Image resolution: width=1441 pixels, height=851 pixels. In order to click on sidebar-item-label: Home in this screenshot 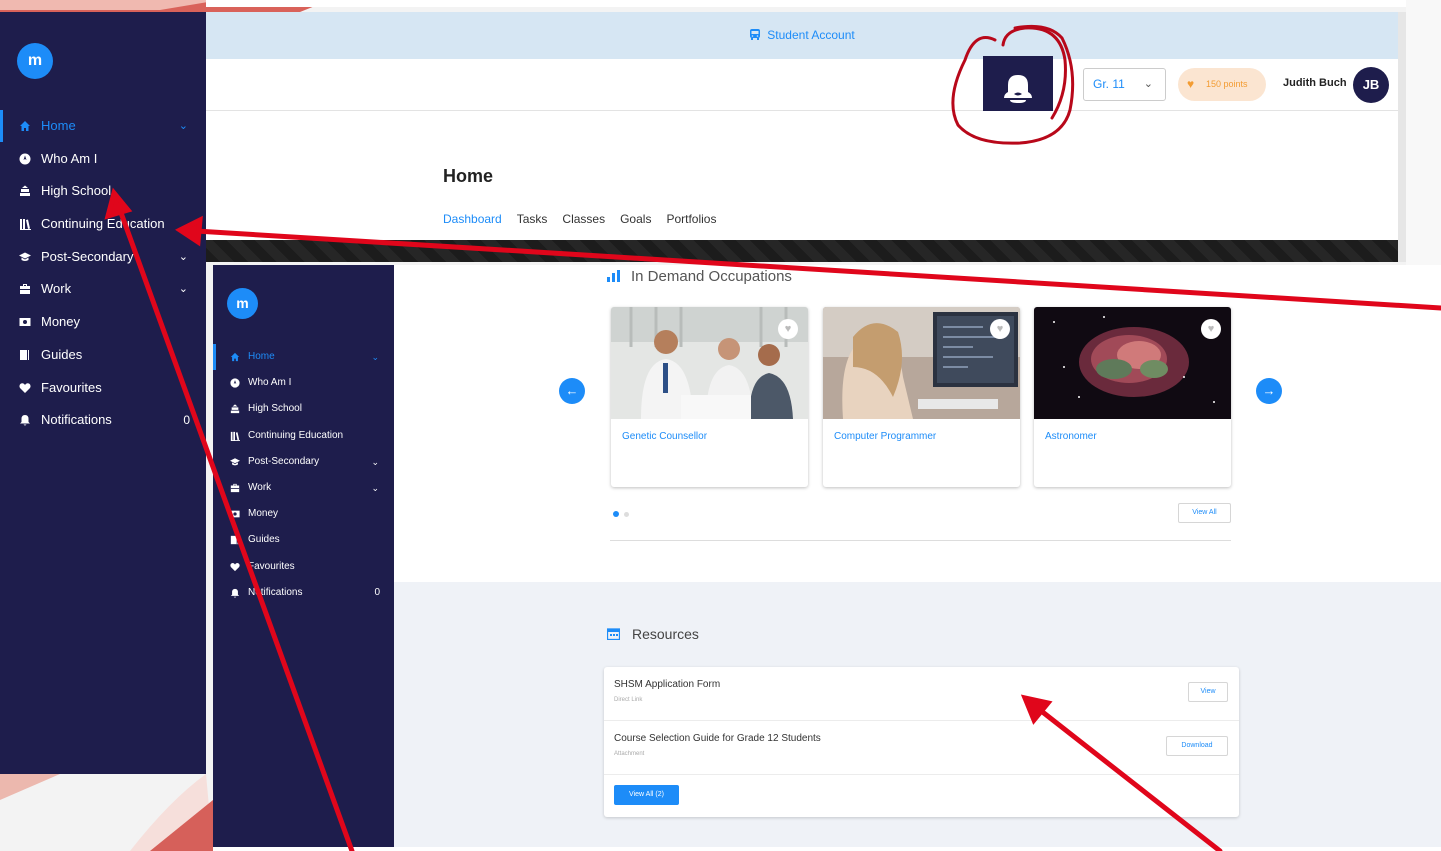, I will do `click(261, 356)`.